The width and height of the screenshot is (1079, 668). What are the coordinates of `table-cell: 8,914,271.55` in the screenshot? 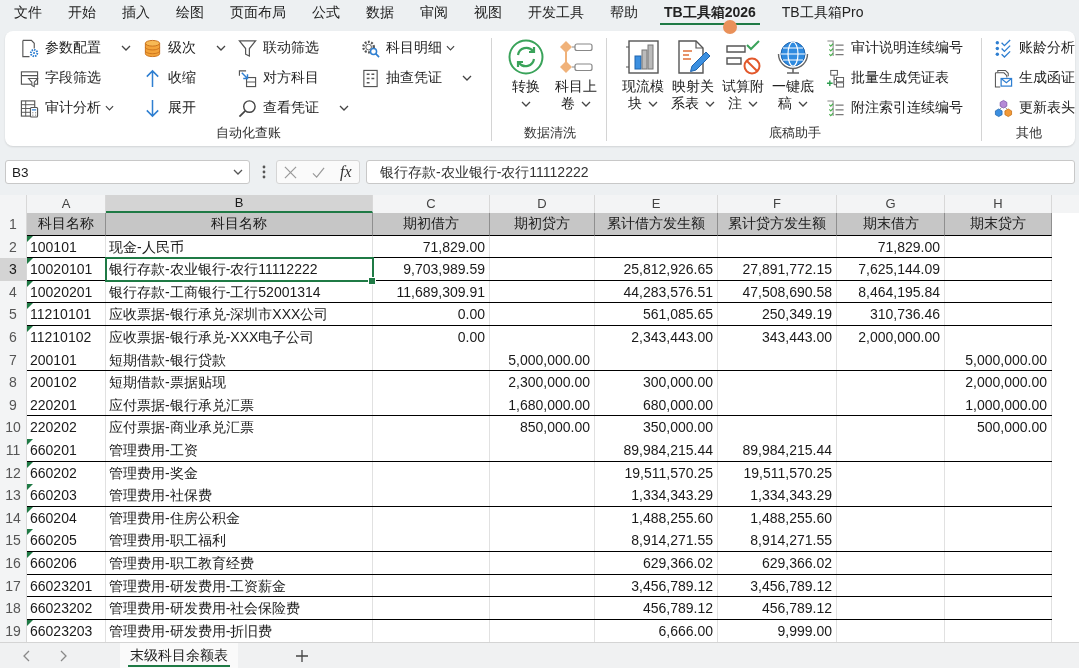 It's located at (656, 540).